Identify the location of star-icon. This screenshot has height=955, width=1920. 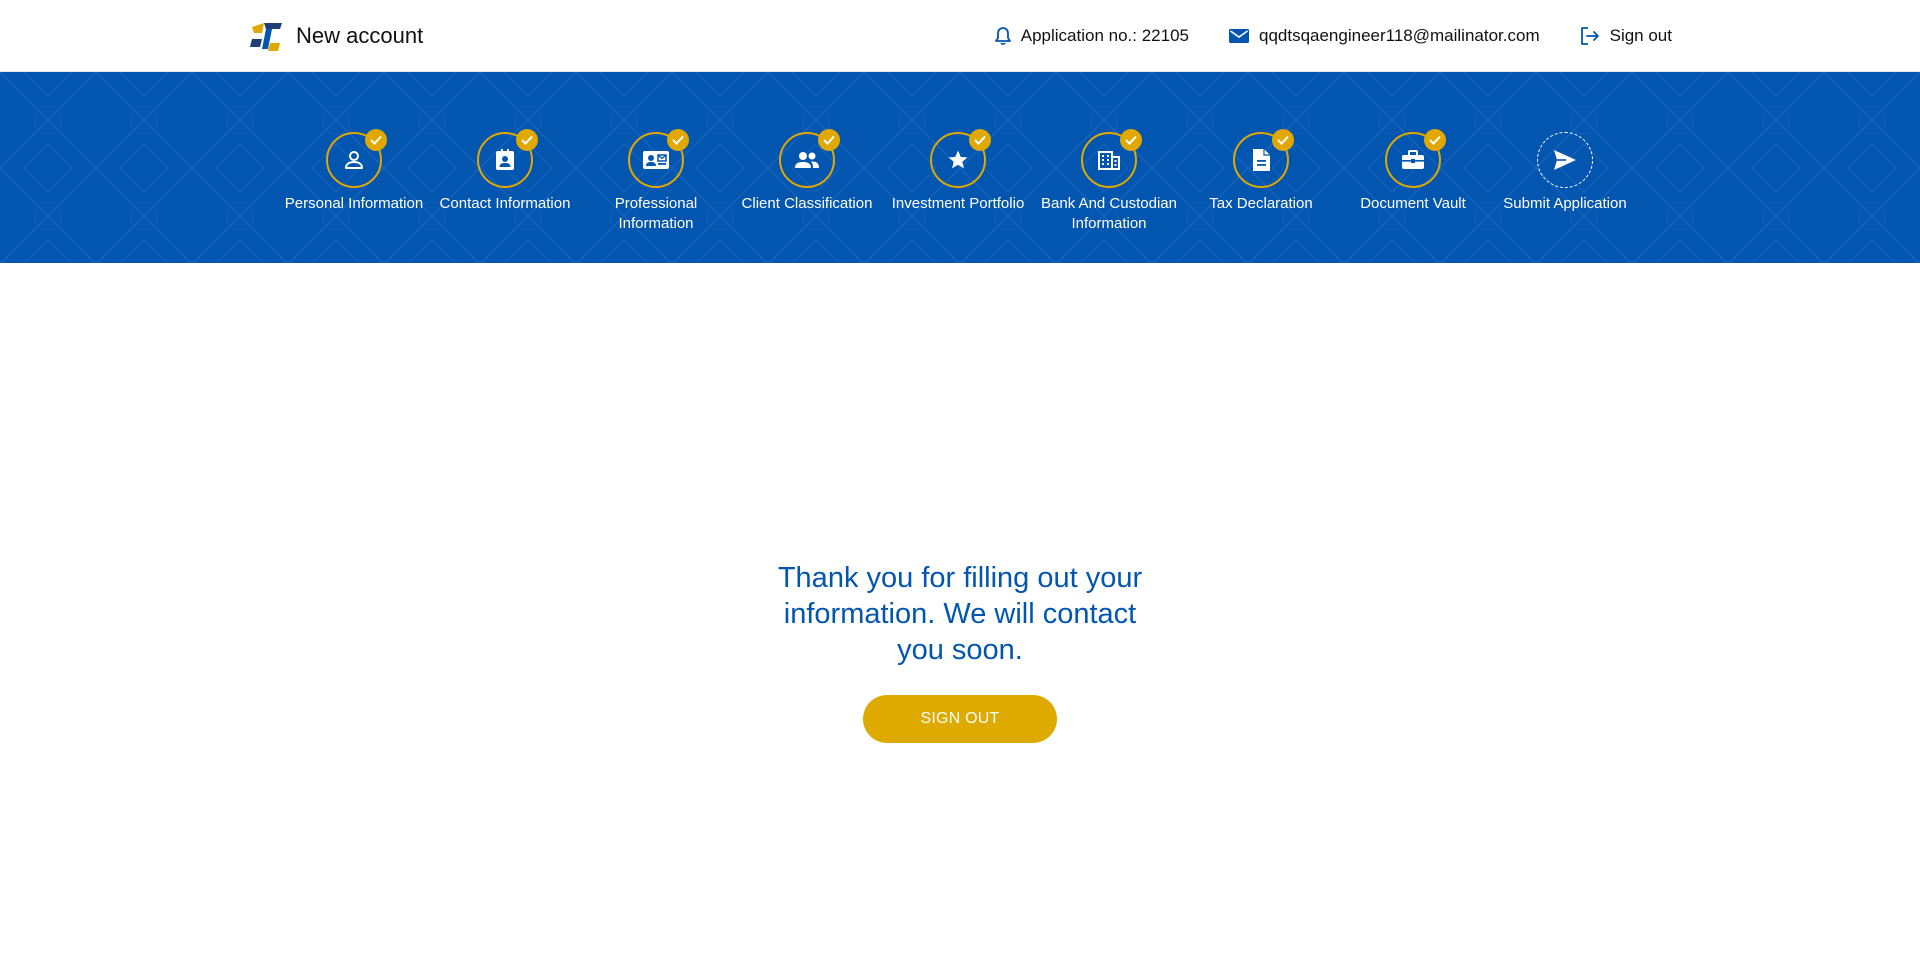
(958, 159).